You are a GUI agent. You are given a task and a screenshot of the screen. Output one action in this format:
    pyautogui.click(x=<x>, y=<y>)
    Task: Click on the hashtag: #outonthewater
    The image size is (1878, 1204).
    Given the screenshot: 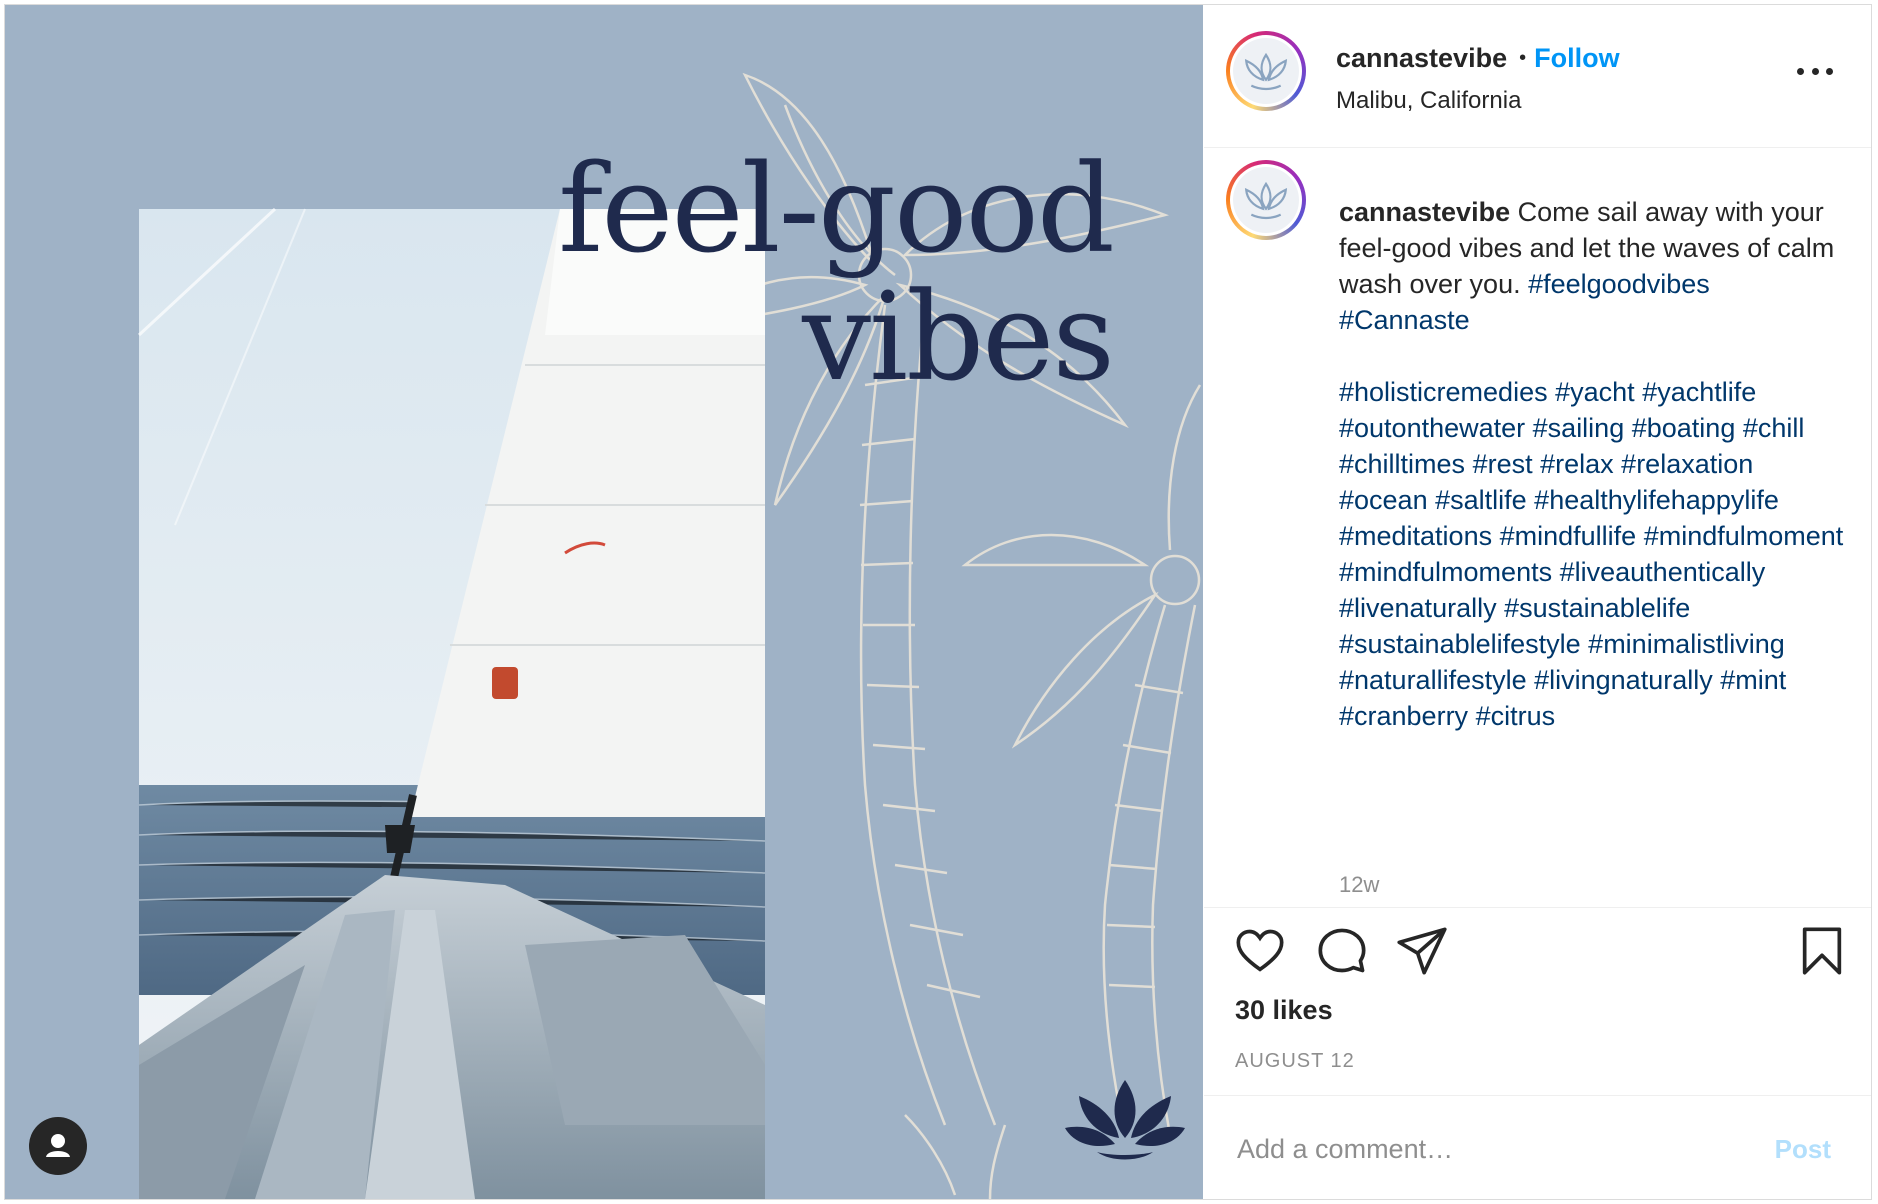 What is the action you would take?
    pyautogui.click(x=1432, y=428)
    